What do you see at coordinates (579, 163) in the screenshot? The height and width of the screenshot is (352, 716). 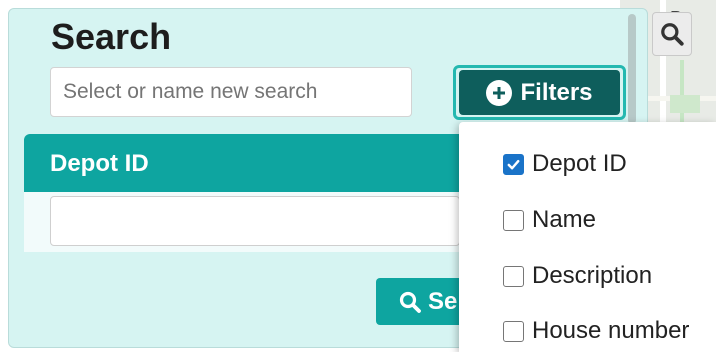 I see `filter-option-label: Depot ID` at bounding box center [579, 163].